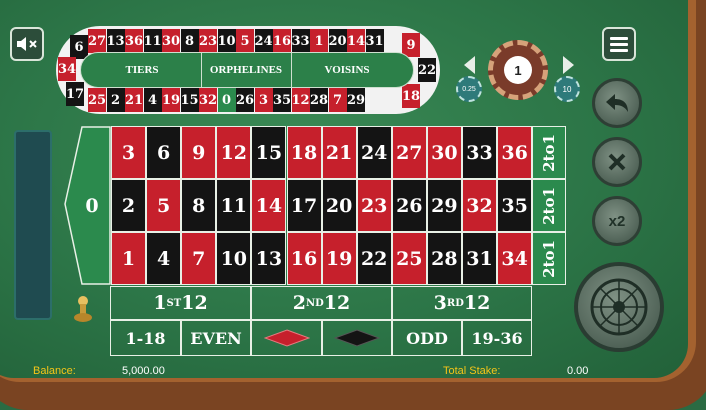 The height and width of the screenshot is (410, 706). What do you see at coordinates (568, 65) in the screenshot?
I see `chevron-right-icon` at bounding box center [568, 65].